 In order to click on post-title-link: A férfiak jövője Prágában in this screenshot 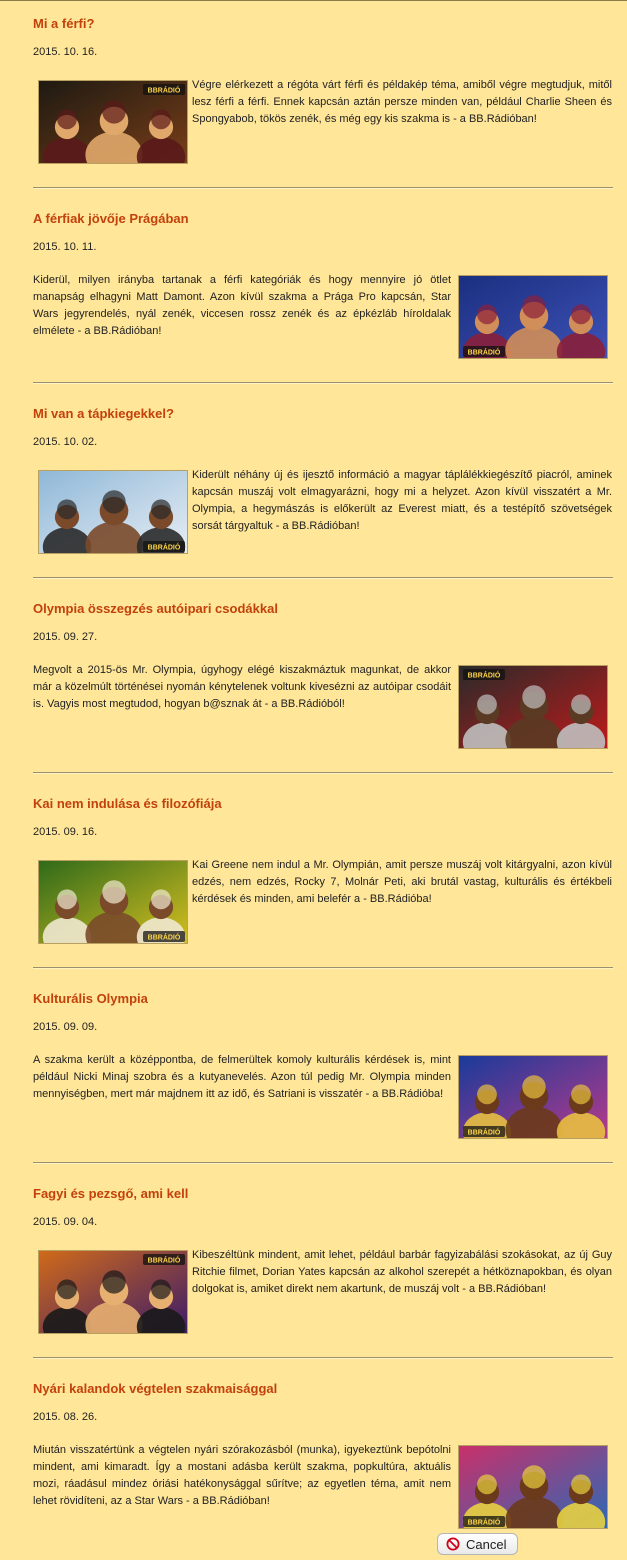, I will do `click(111, 218)`.